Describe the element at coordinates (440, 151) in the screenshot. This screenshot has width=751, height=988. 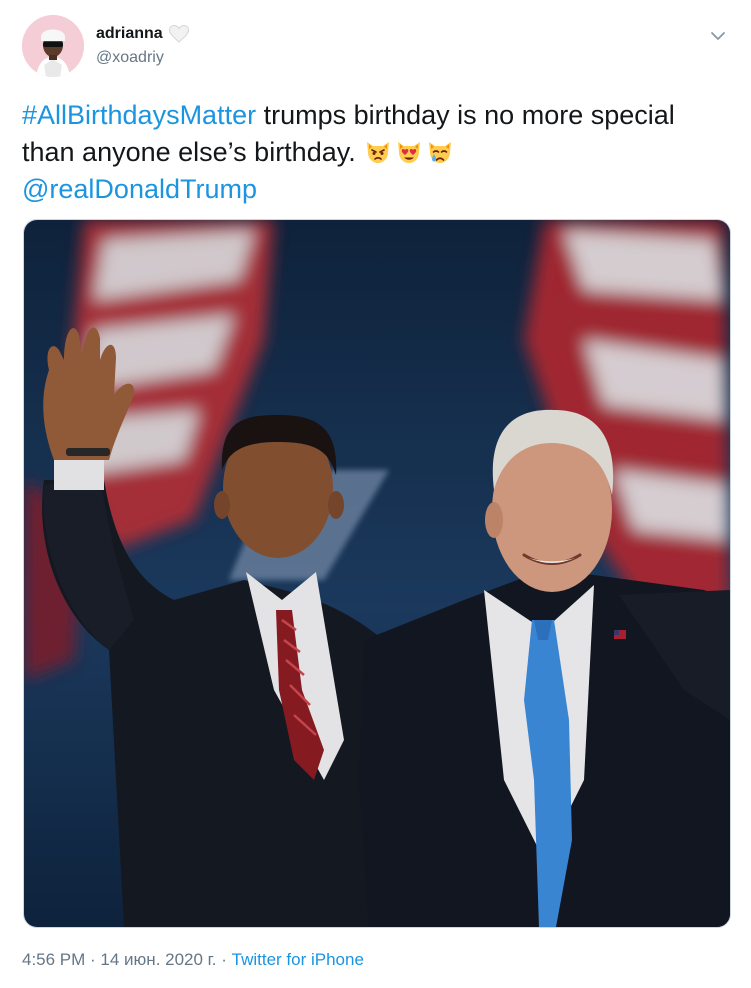
I see `crying-cat-icon` at that location.